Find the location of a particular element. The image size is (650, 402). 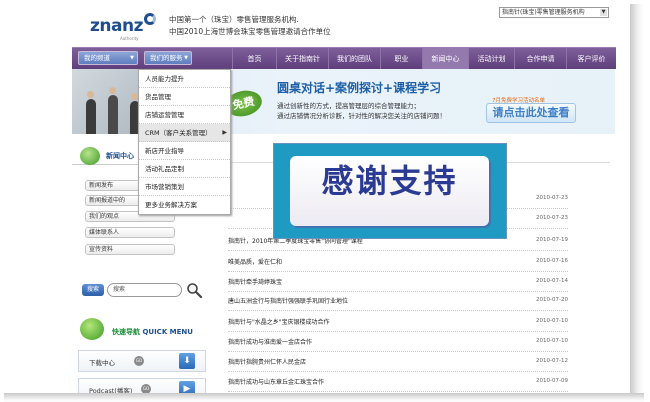

thank-you-card: 感谢支持 is located at coordinates (389, 191).